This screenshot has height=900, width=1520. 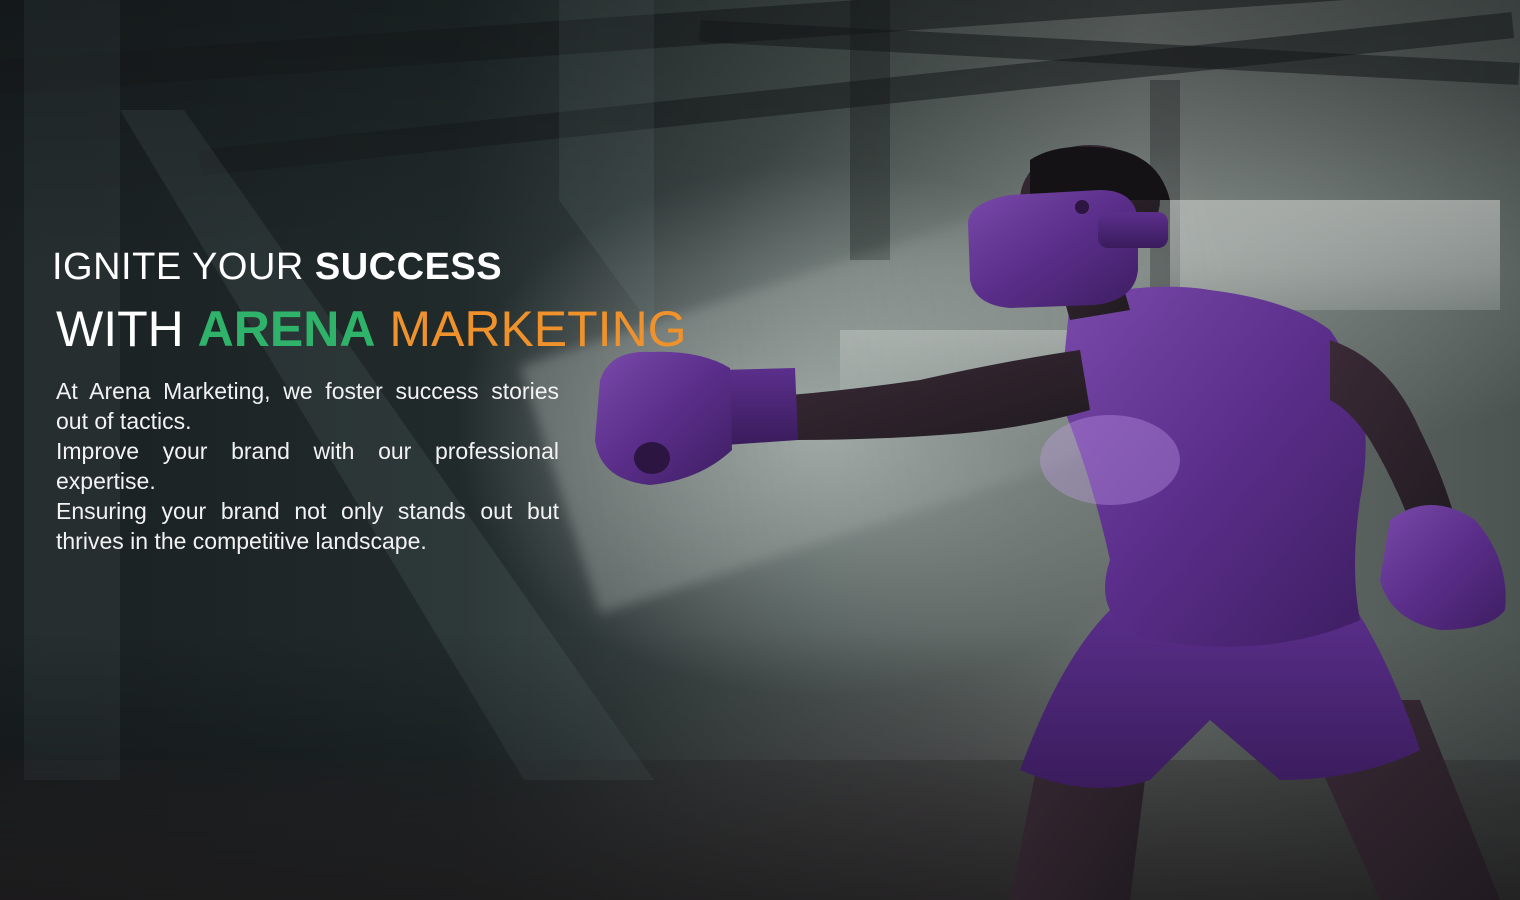 I want to click on headline-bold: SUCCESS, so click(x=408, y=267).